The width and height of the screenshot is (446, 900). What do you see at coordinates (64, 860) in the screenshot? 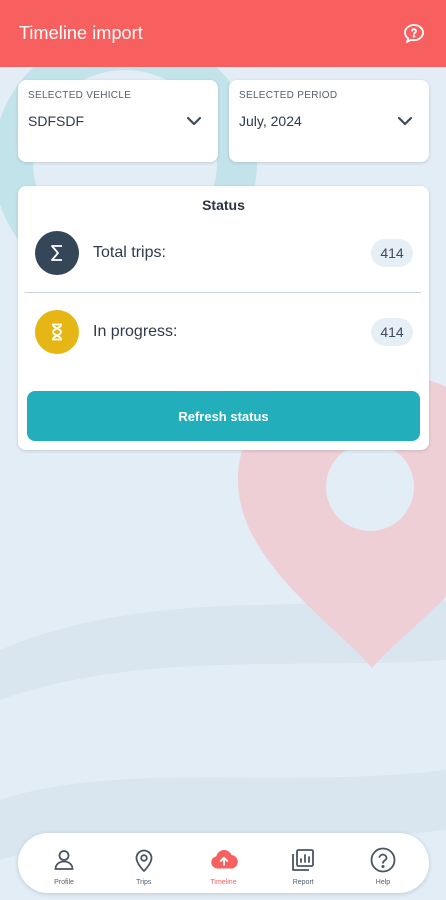
I see `person-icon` at bounding box center [64, 860].